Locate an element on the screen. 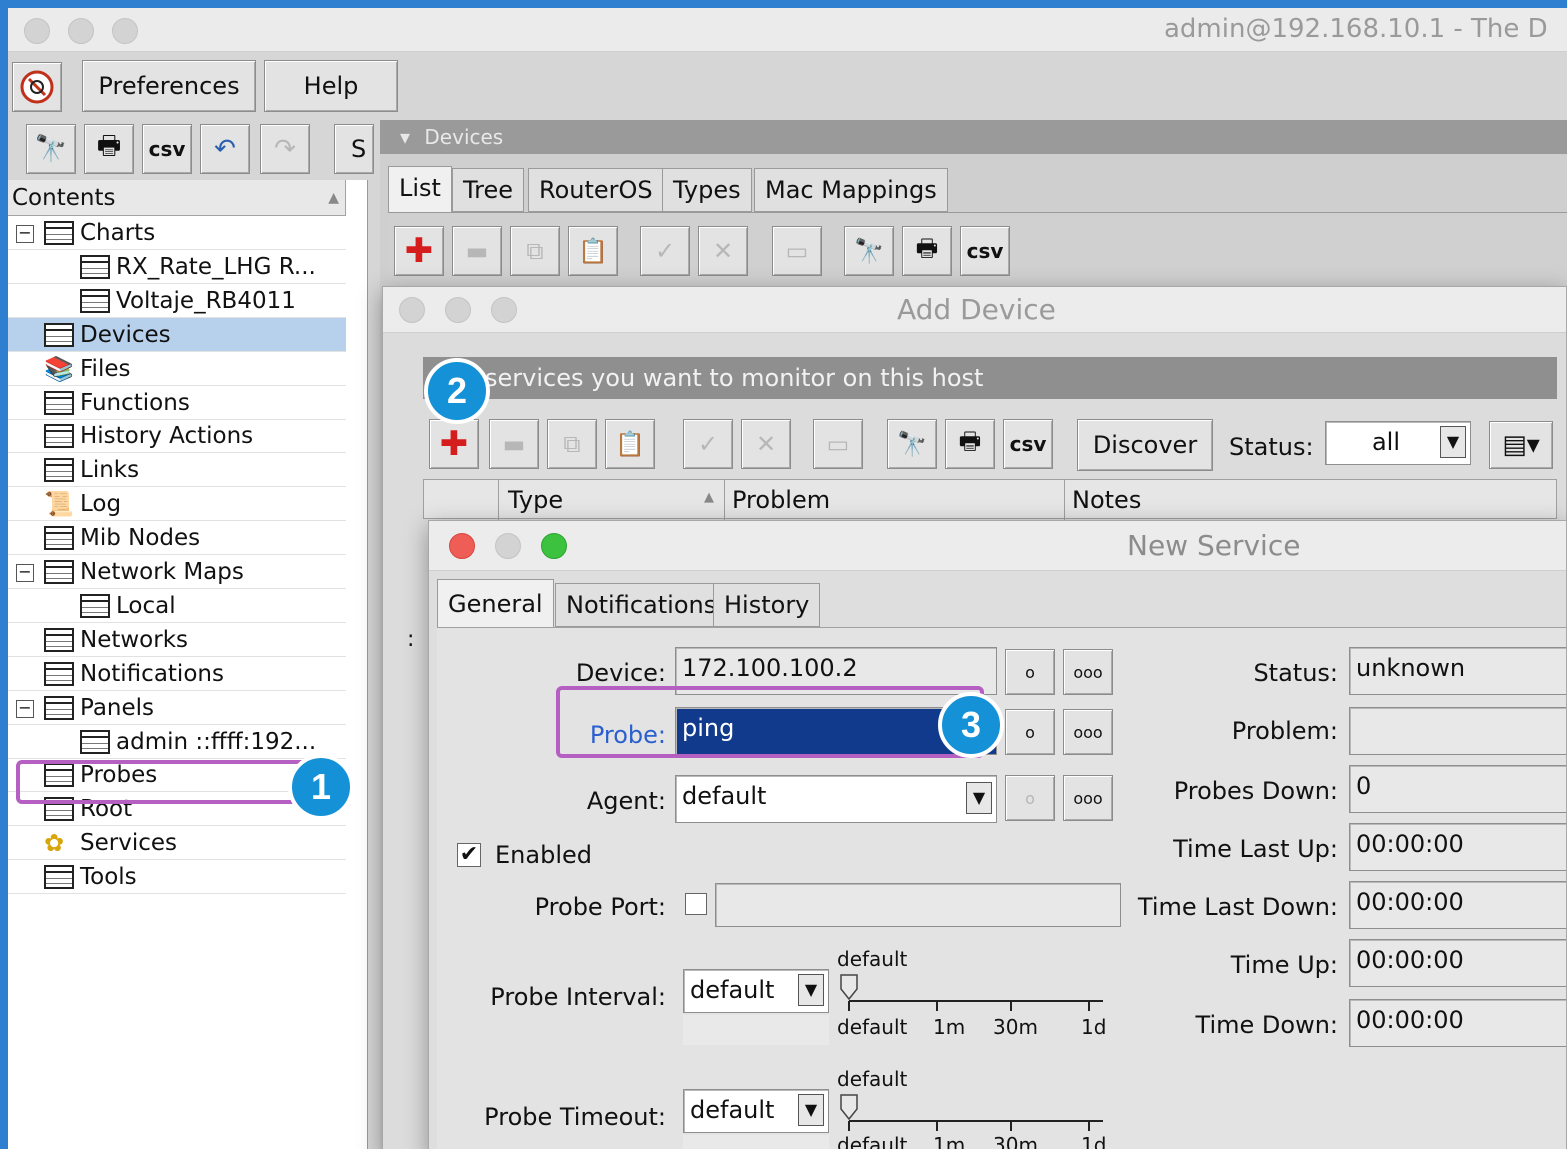 The width and height of the screenshot is (1567, 1149). column-type: Type is located at coordinates (535, 500).